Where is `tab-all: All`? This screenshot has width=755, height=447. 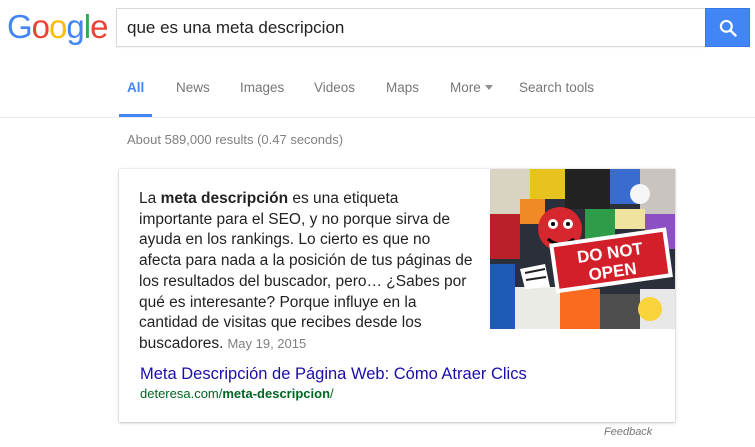 tab-all: All is located at coordinates (135, 87).